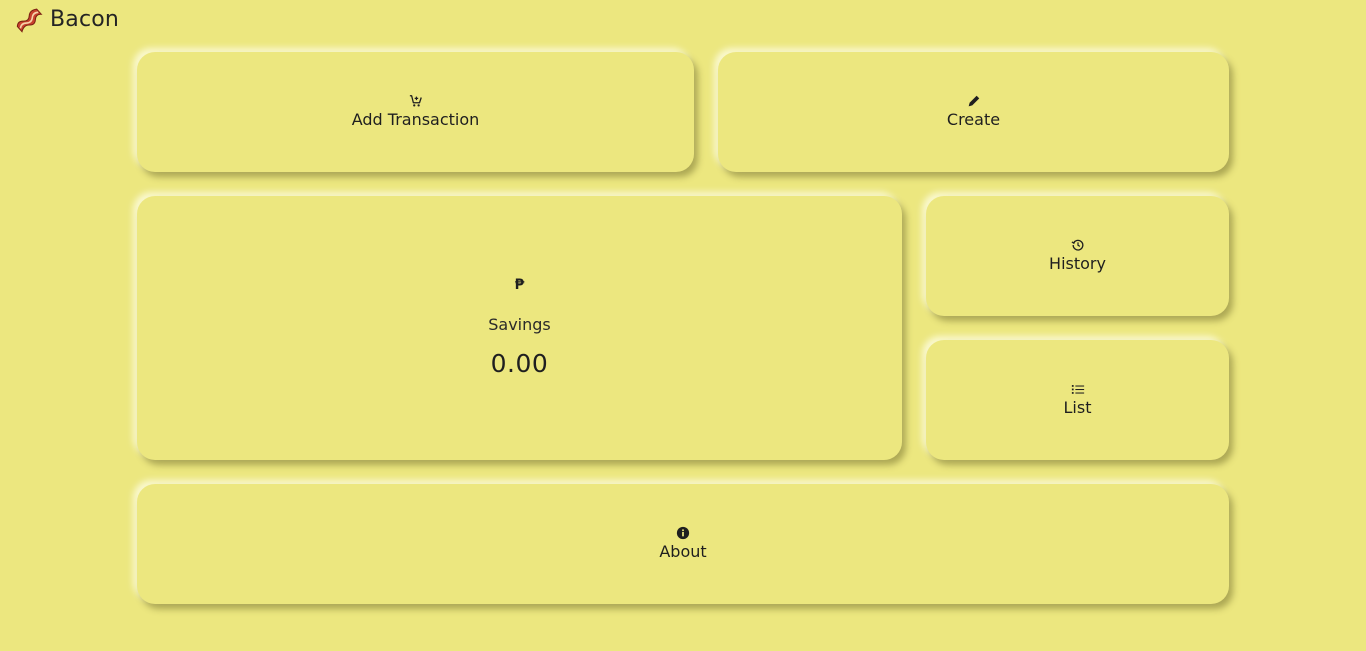 The width and height of the screenshot is (1366, 651). I want to click on add-transaction-label: Add Transaction, so click(415, 119).